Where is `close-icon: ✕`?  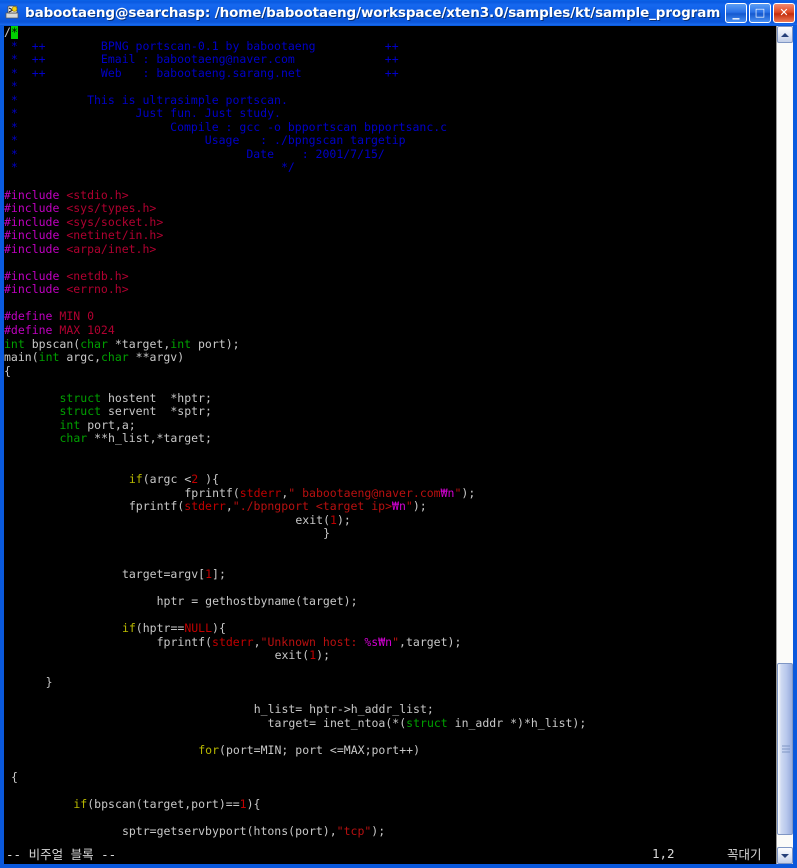
close-icon: ✕ is located at coordinates (784, 12).